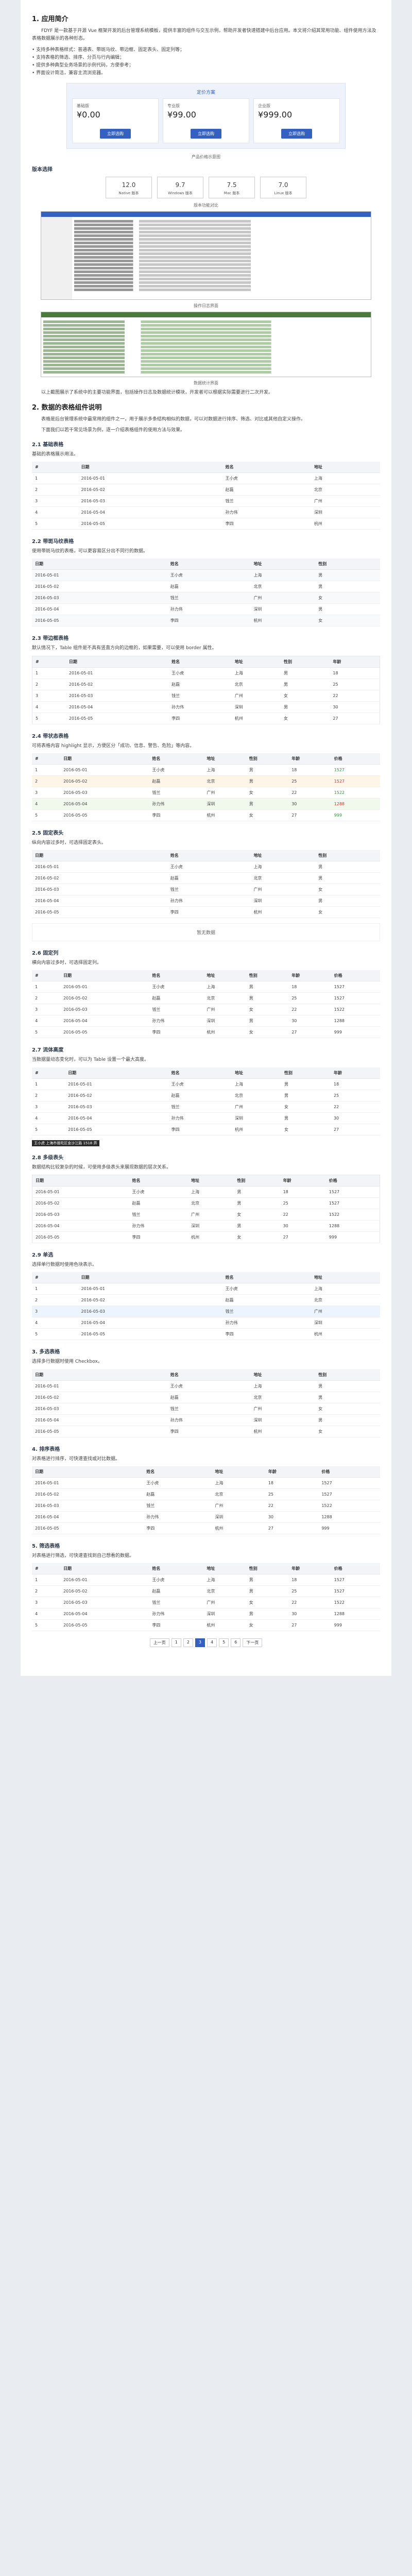 This screenshot has height=2576, width=412. Describe the element at coordinates (283, 187) in the screenshot. I see `version-card: 7.0 Linux 版本` at that location.